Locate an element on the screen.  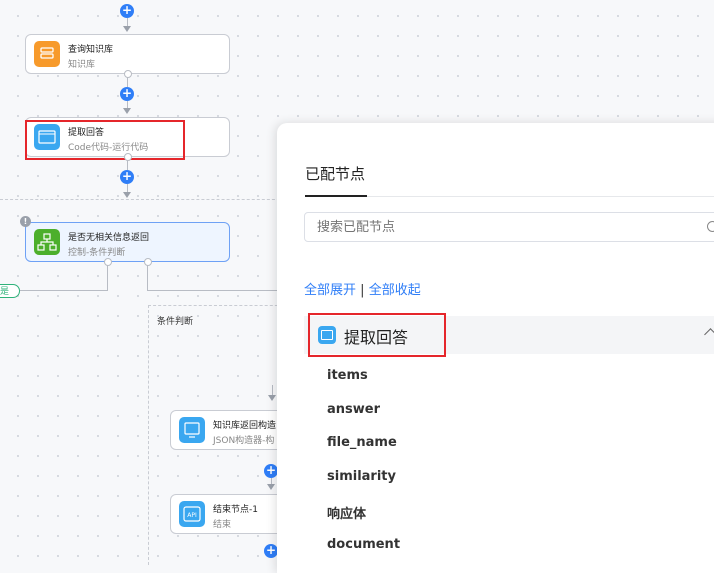
node-title: 知识库返回构造 is located at coordinates (245, 426).